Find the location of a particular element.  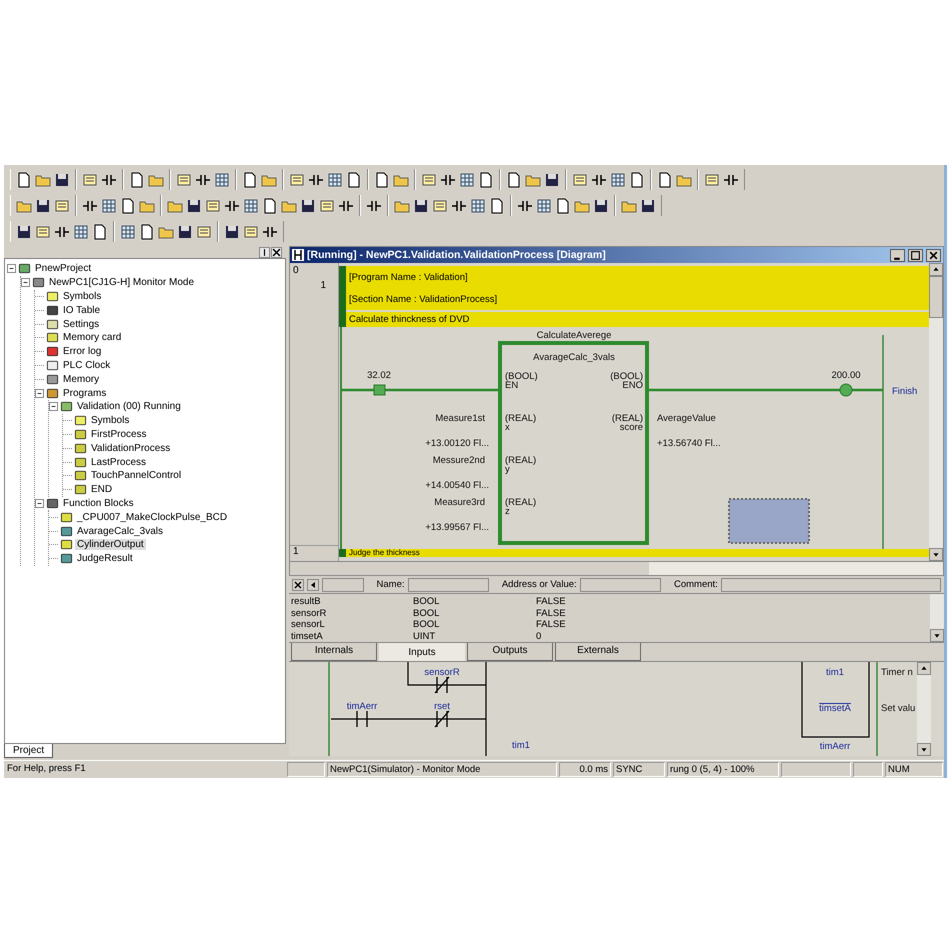

tree-item: ValidationProcess is located at coordinates (130, 448).